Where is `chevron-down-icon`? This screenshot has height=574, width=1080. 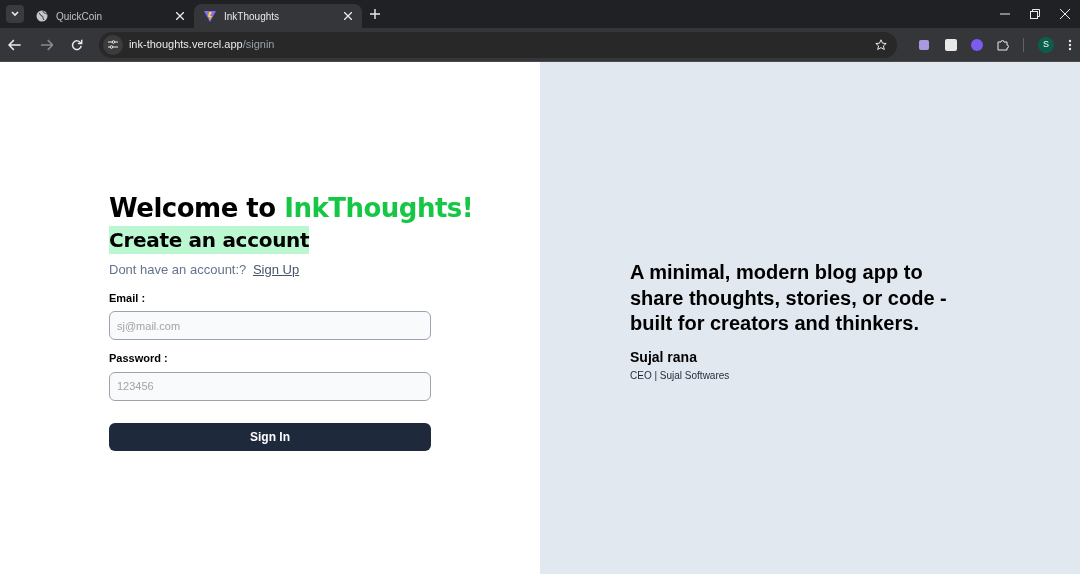 chevron-down-icon is located at coordinates (15, 14).